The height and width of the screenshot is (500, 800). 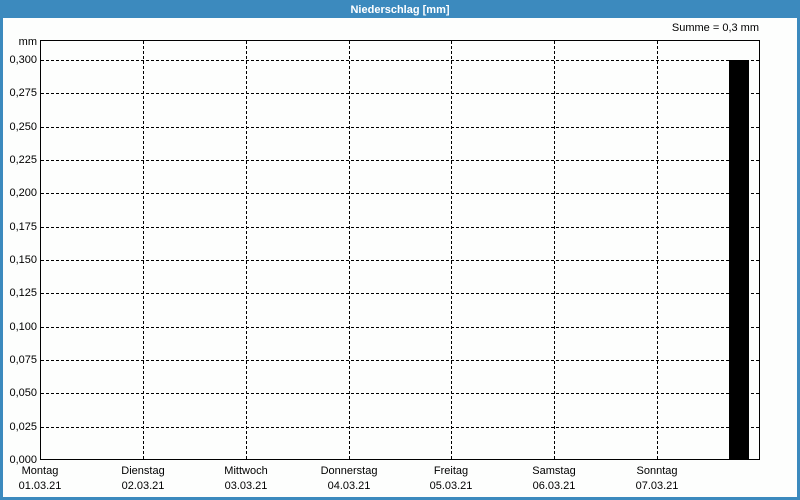 What do you see at coordinates (657, 486) in the screenshot?
I see `x-date-label: 07.03.21` at bounding box center [657, 486].